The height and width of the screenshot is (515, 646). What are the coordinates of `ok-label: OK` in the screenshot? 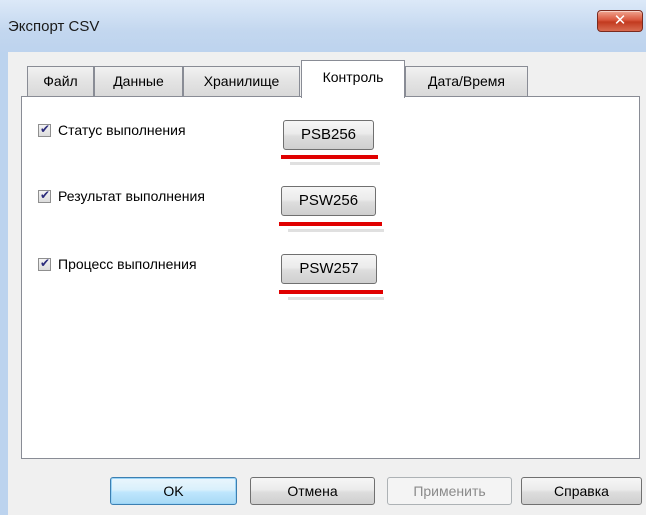 It's located at (173, 491).